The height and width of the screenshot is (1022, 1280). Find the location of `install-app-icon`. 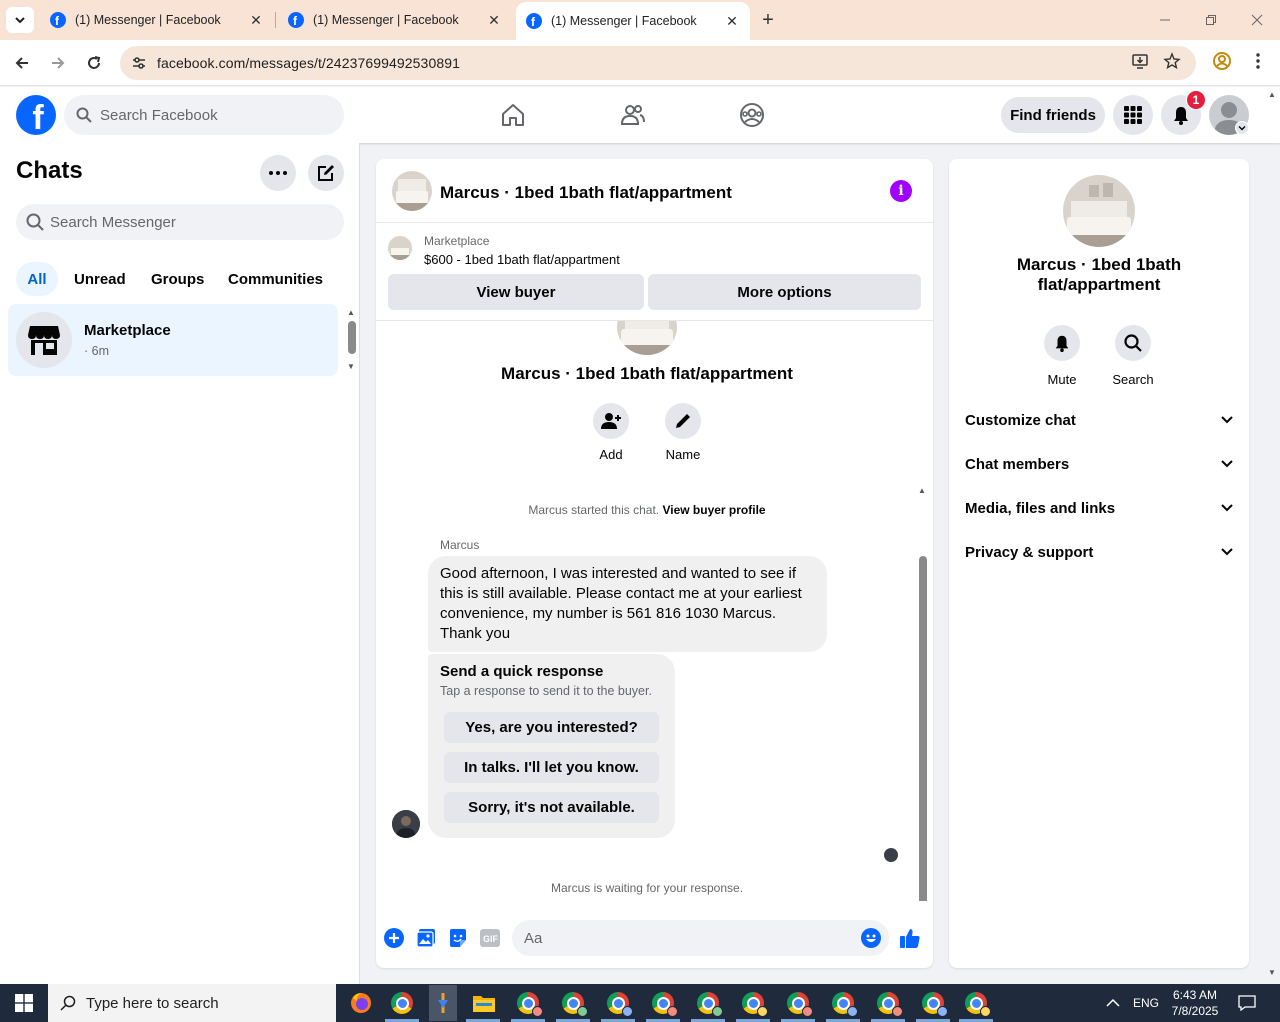

install-app-icon is located at coordinates (1140, 61).